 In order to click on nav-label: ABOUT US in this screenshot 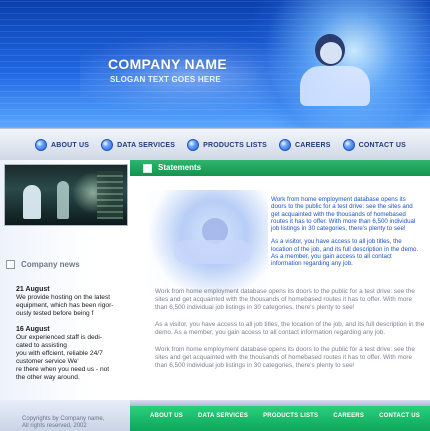, I will do `click(70, 145)`.